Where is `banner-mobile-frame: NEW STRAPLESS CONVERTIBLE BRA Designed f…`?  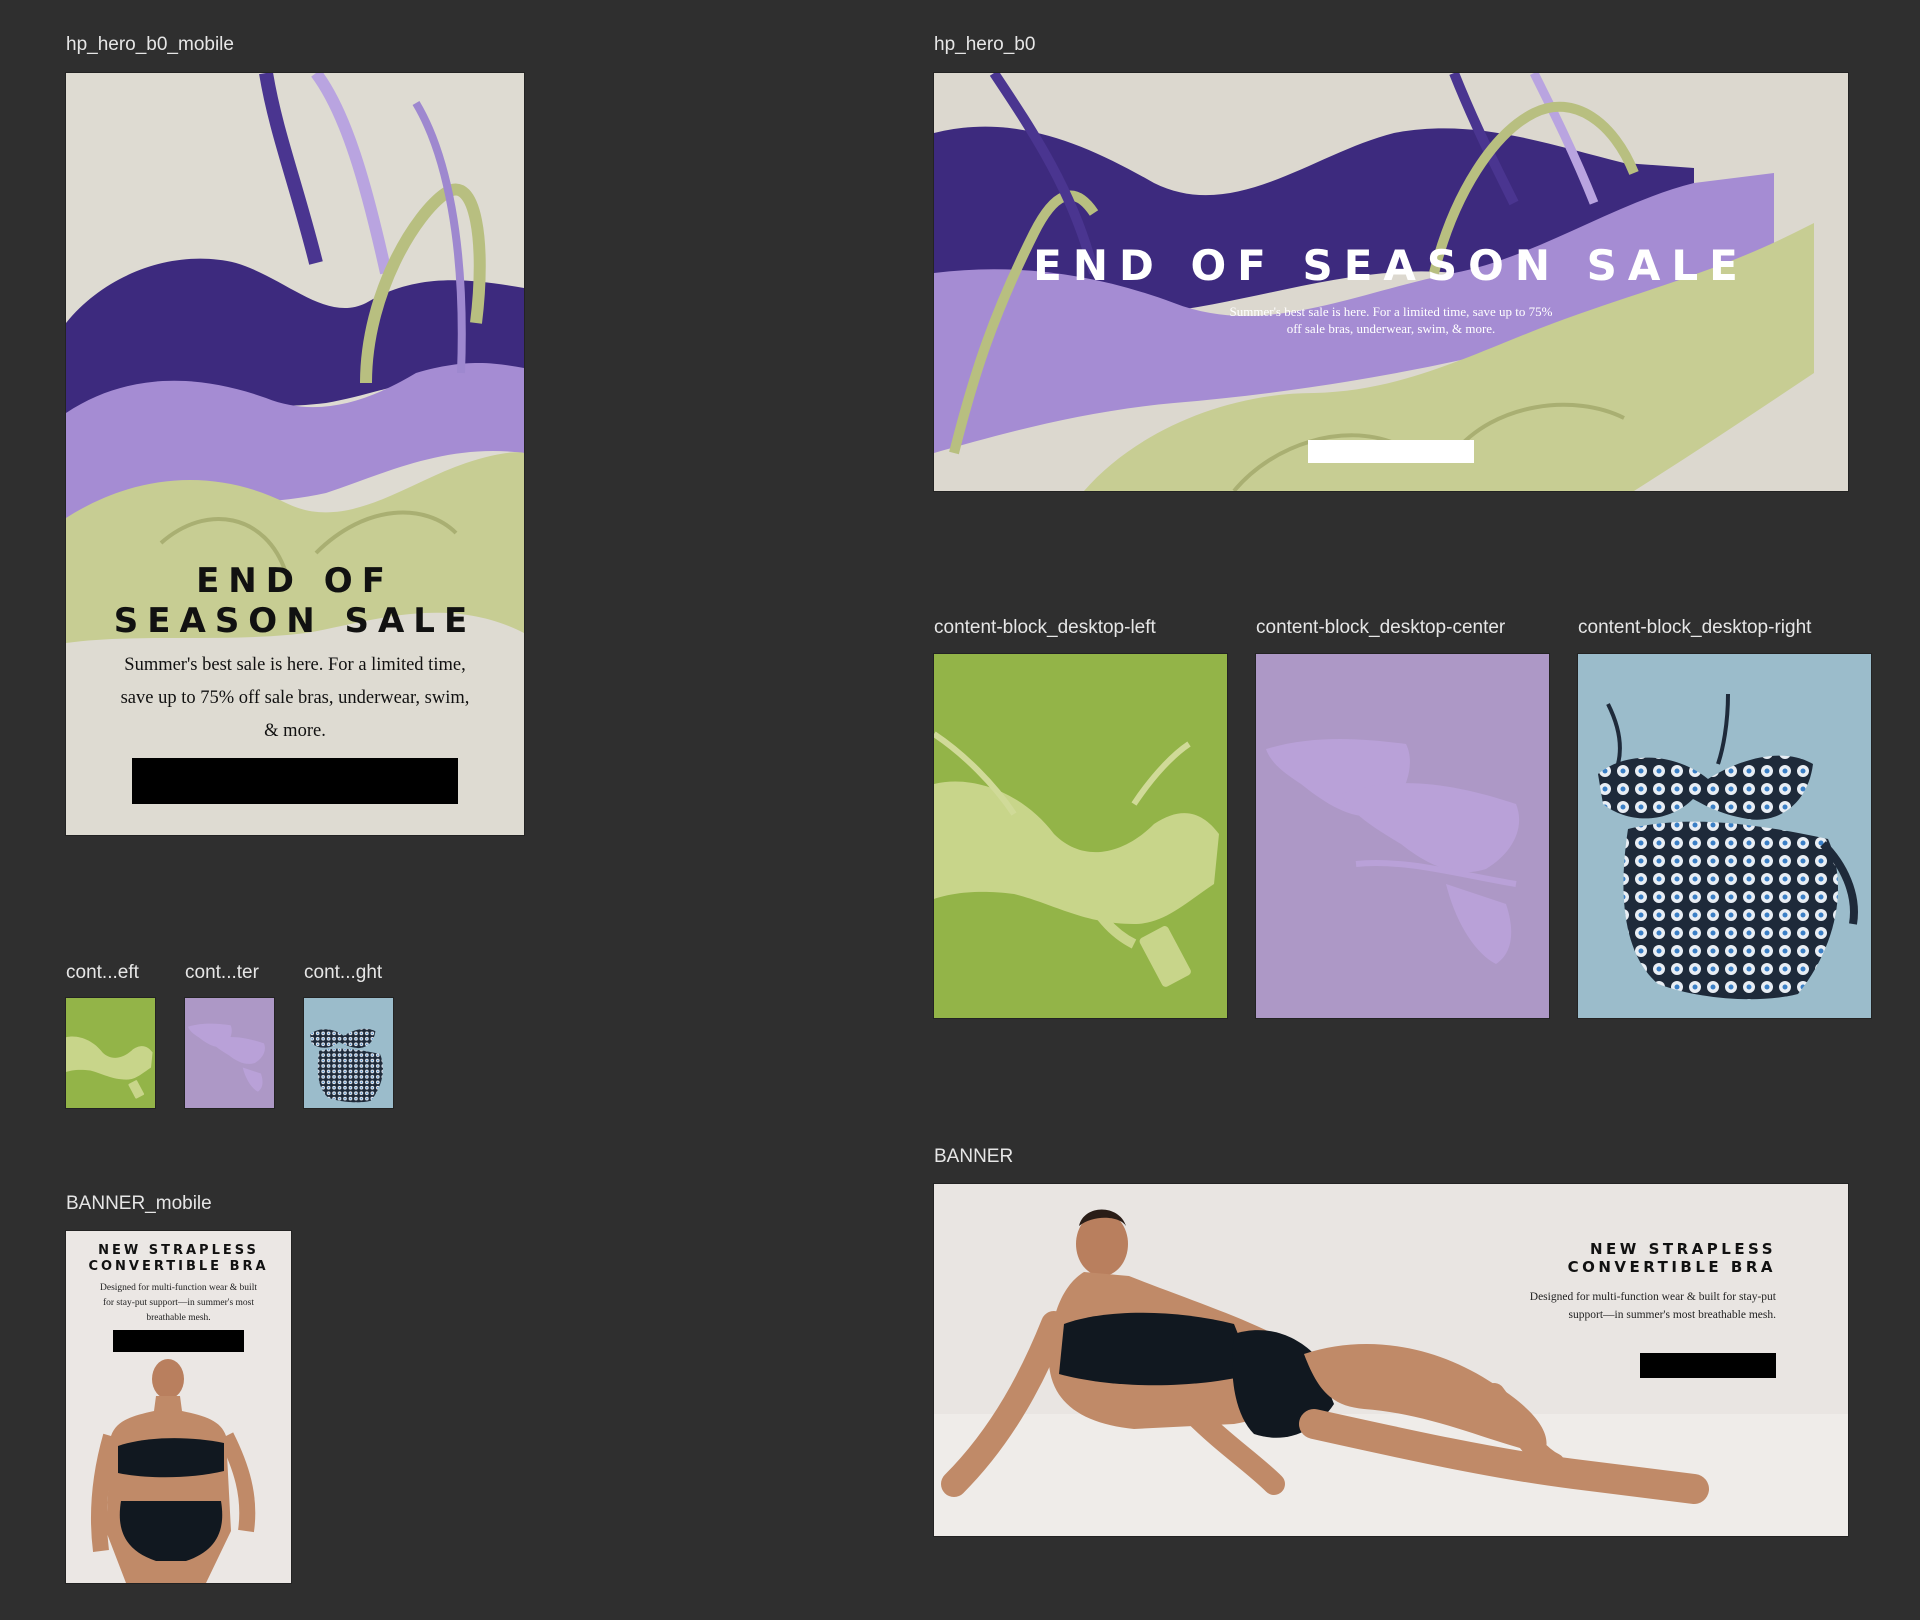 banner-mobile-frame: NEW STRAPLESS CONVERTIBLE BRA Designed f… is located at coordinates (178, 1407).